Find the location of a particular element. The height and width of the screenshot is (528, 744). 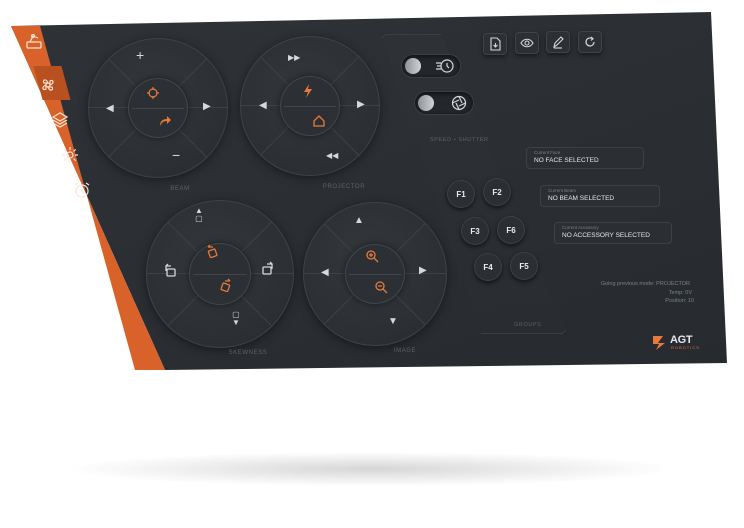

lightning-icon is located at coordinates (308, 91).